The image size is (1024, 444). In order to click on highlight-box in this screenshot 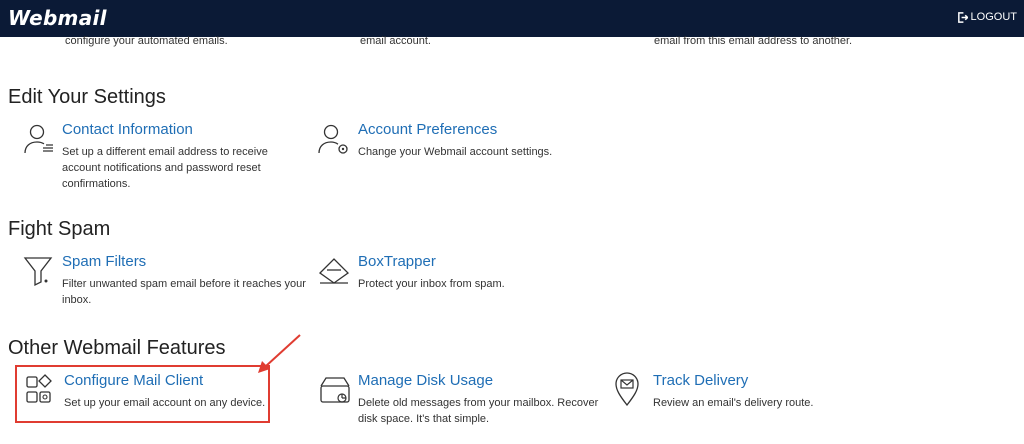, I will do `click(142, 394)`.